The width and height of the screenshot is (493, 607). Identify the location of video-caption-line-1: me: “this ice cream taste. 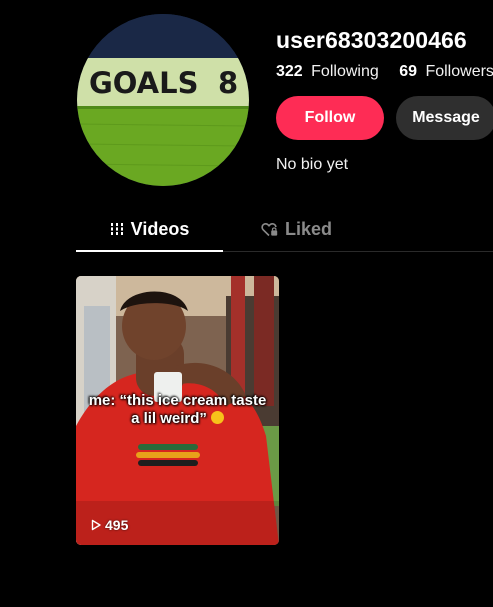
(177, 400).